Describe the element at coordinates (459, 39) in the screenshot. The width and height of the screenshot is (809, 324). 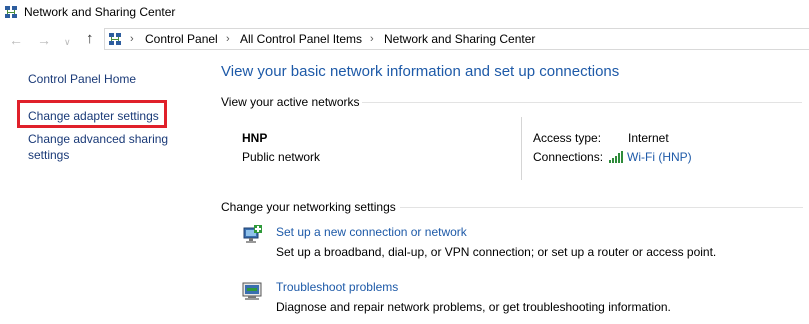
I see `breadcrumb-network-sharing: Network and Sharing Center` at that location.